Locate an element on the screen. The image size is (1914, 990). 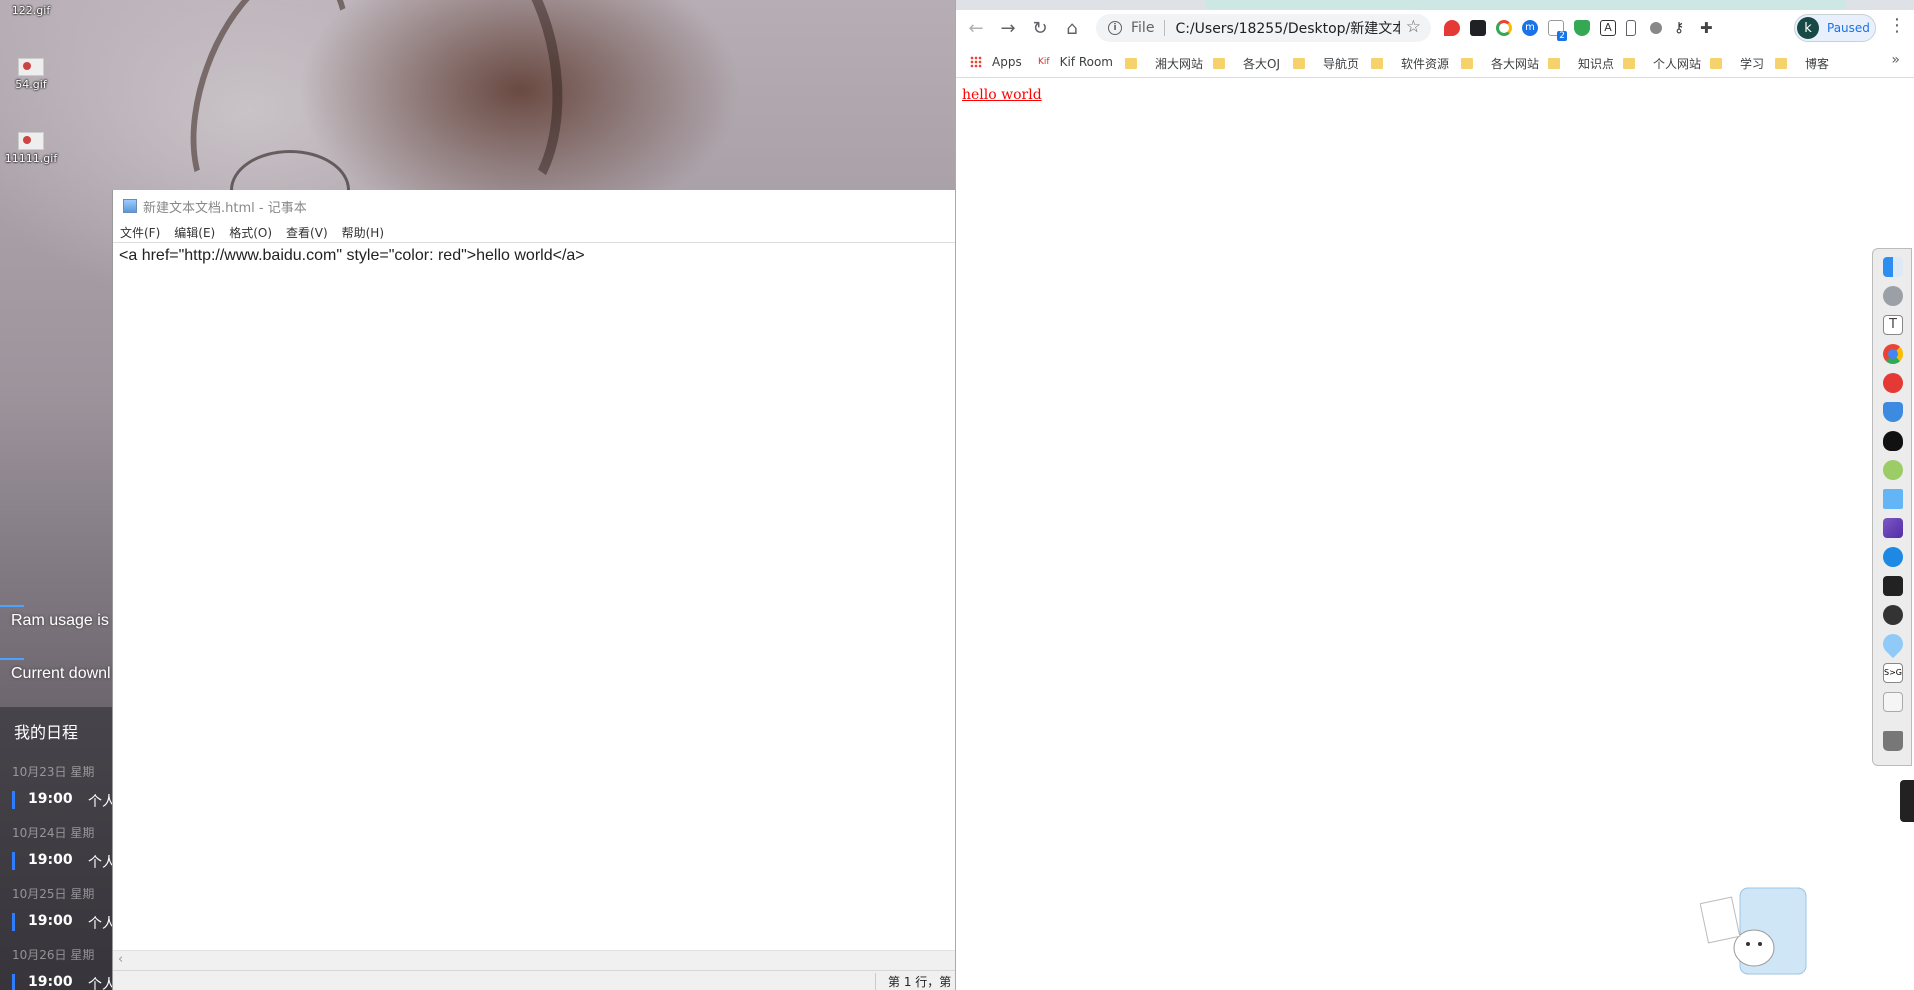
bookmark-folder: 学习 is located at coordinates (1737, 63).